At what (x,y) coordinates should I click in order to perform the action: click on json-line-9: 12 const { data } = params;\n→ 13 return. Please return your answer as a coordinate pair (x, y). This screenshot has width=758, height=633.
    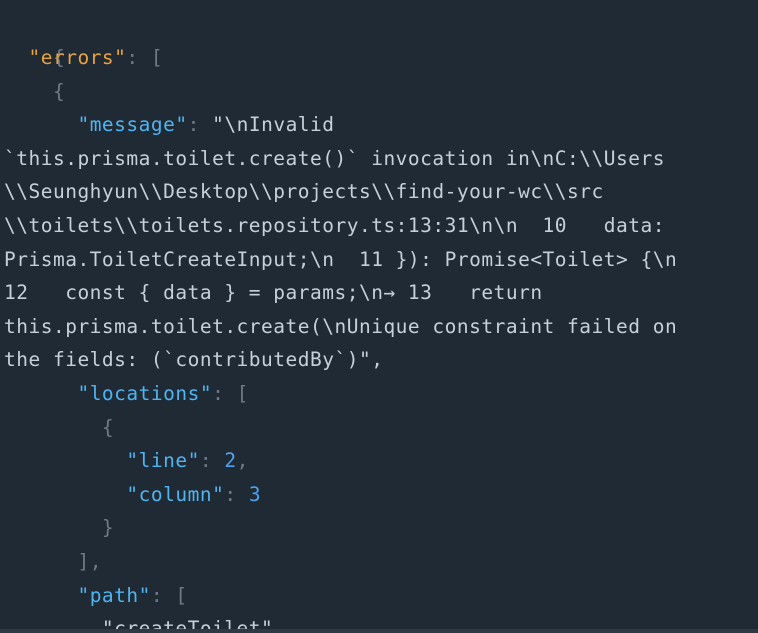
    Looking at the image, I should click on (273, 293).